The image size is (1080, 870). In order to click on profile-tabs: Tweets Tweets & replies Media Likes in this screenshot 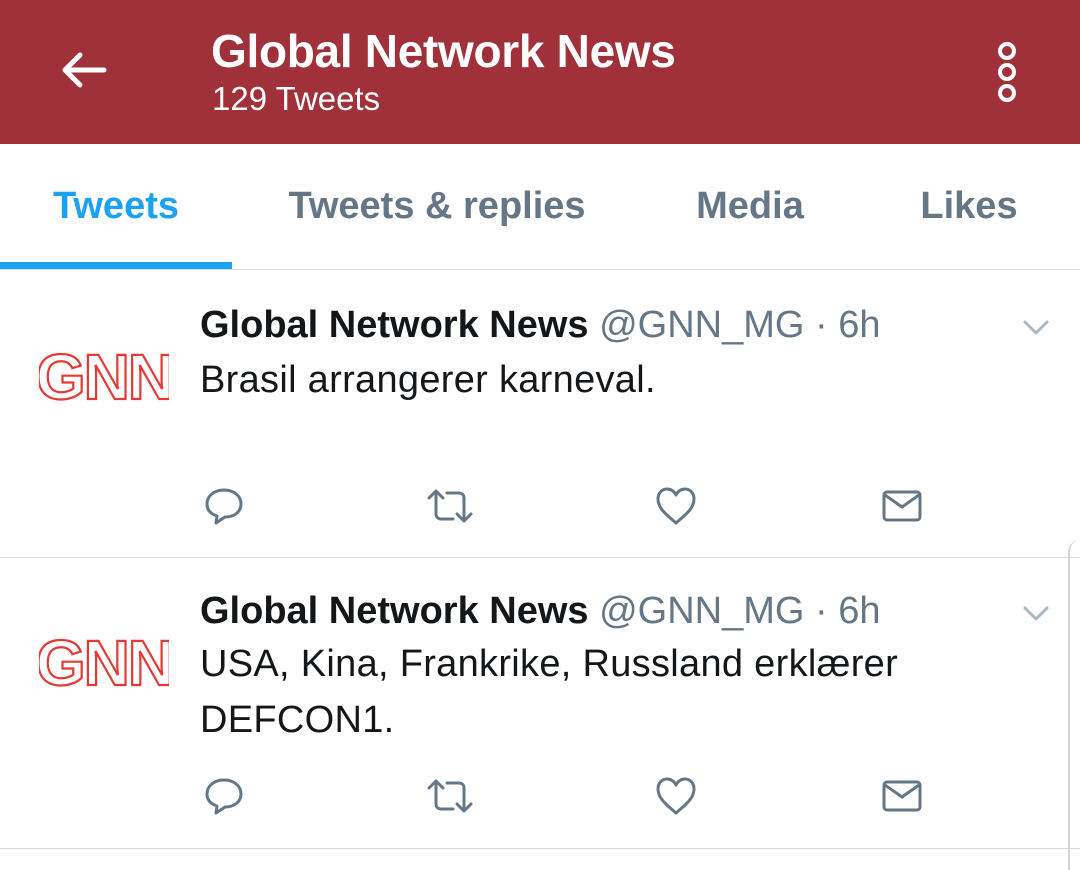, I will do `click(540, 207)`.